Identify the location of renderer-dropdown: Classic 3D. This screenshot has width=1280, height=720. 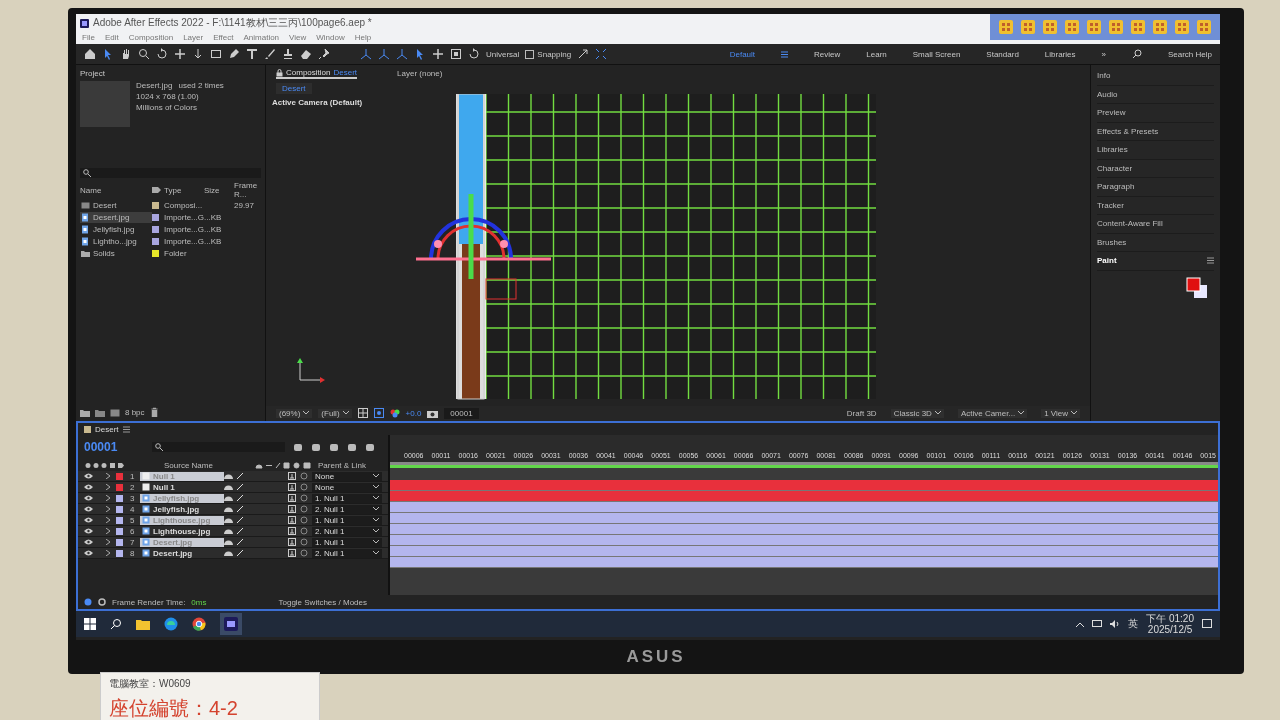
(917, 413).